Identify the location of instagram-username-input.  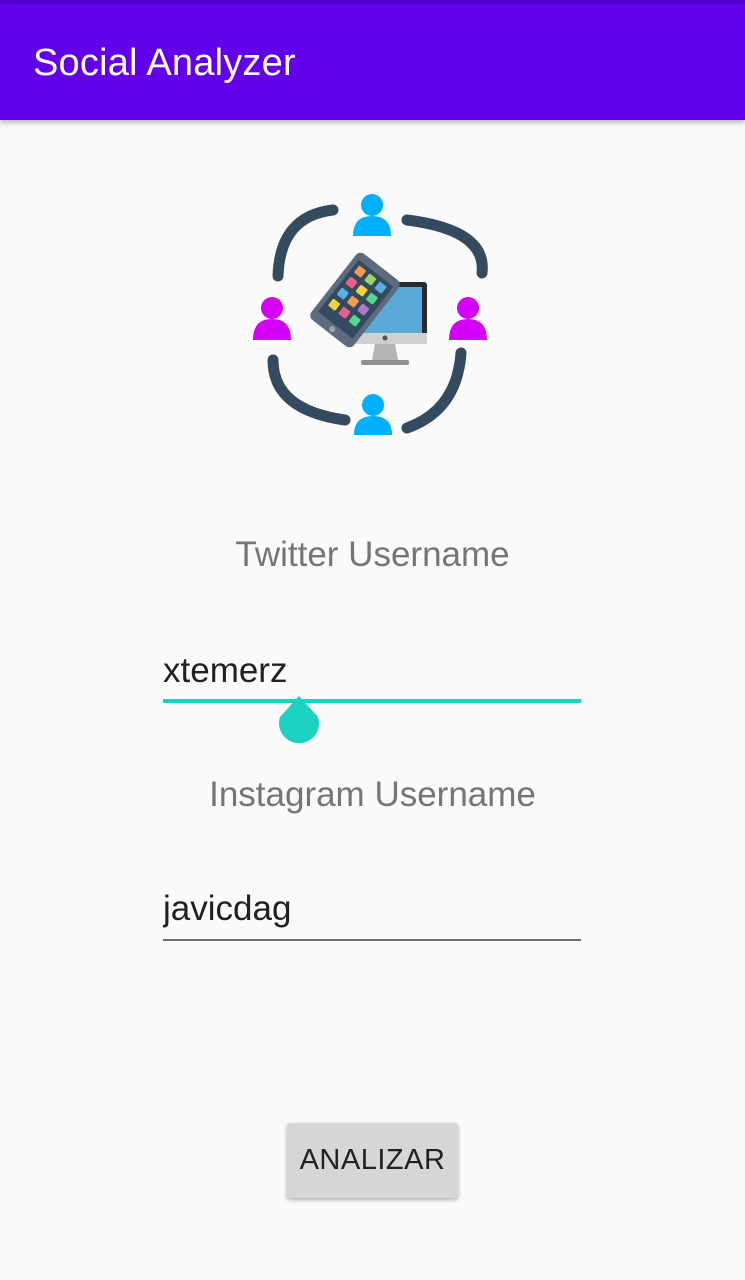
(372, 909).